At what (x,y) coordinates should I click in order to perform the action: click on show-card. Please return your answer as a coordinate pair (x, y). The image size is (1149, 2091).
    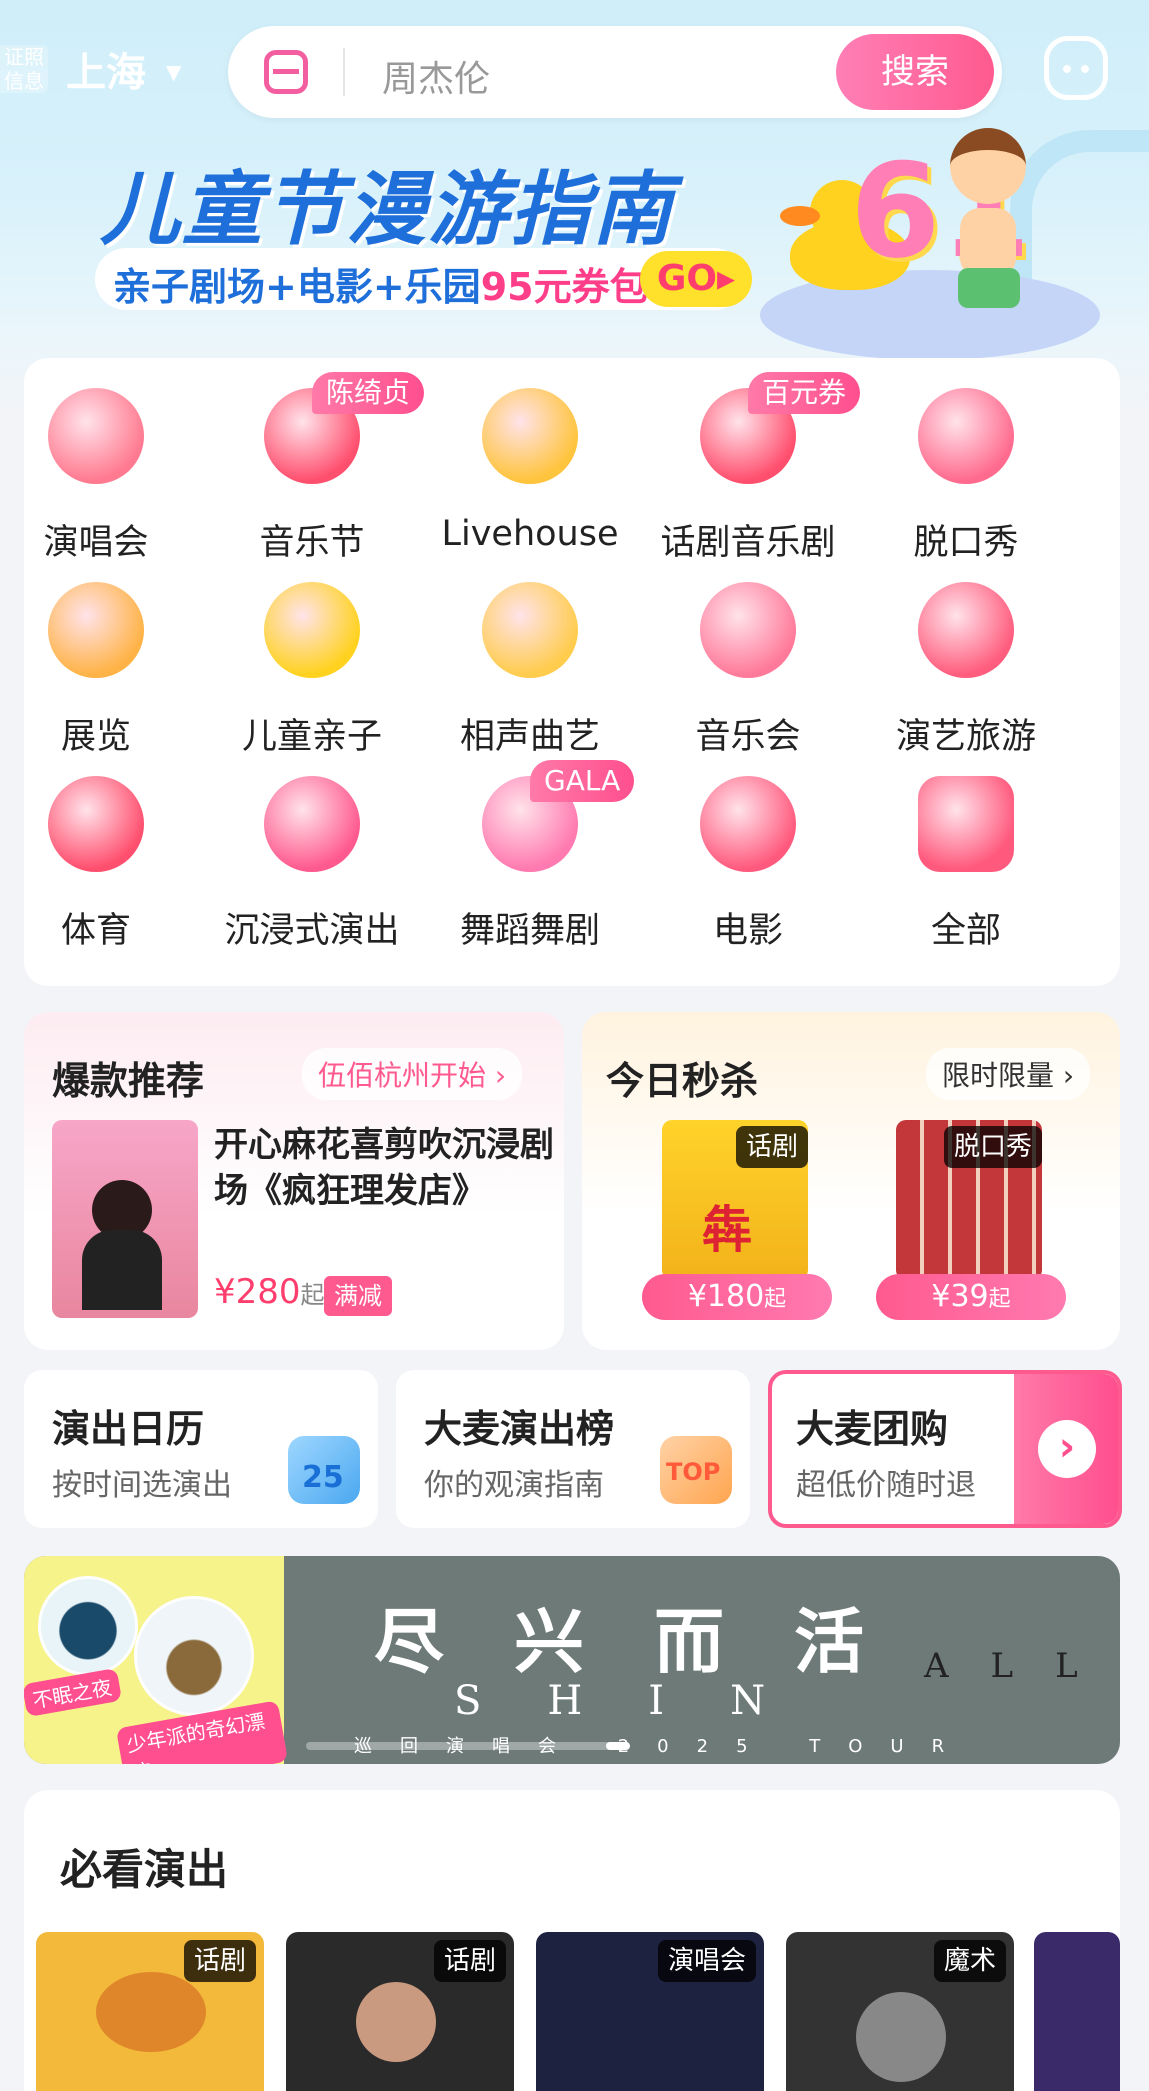
    Looking at the image, I should click on (1077, 2011).